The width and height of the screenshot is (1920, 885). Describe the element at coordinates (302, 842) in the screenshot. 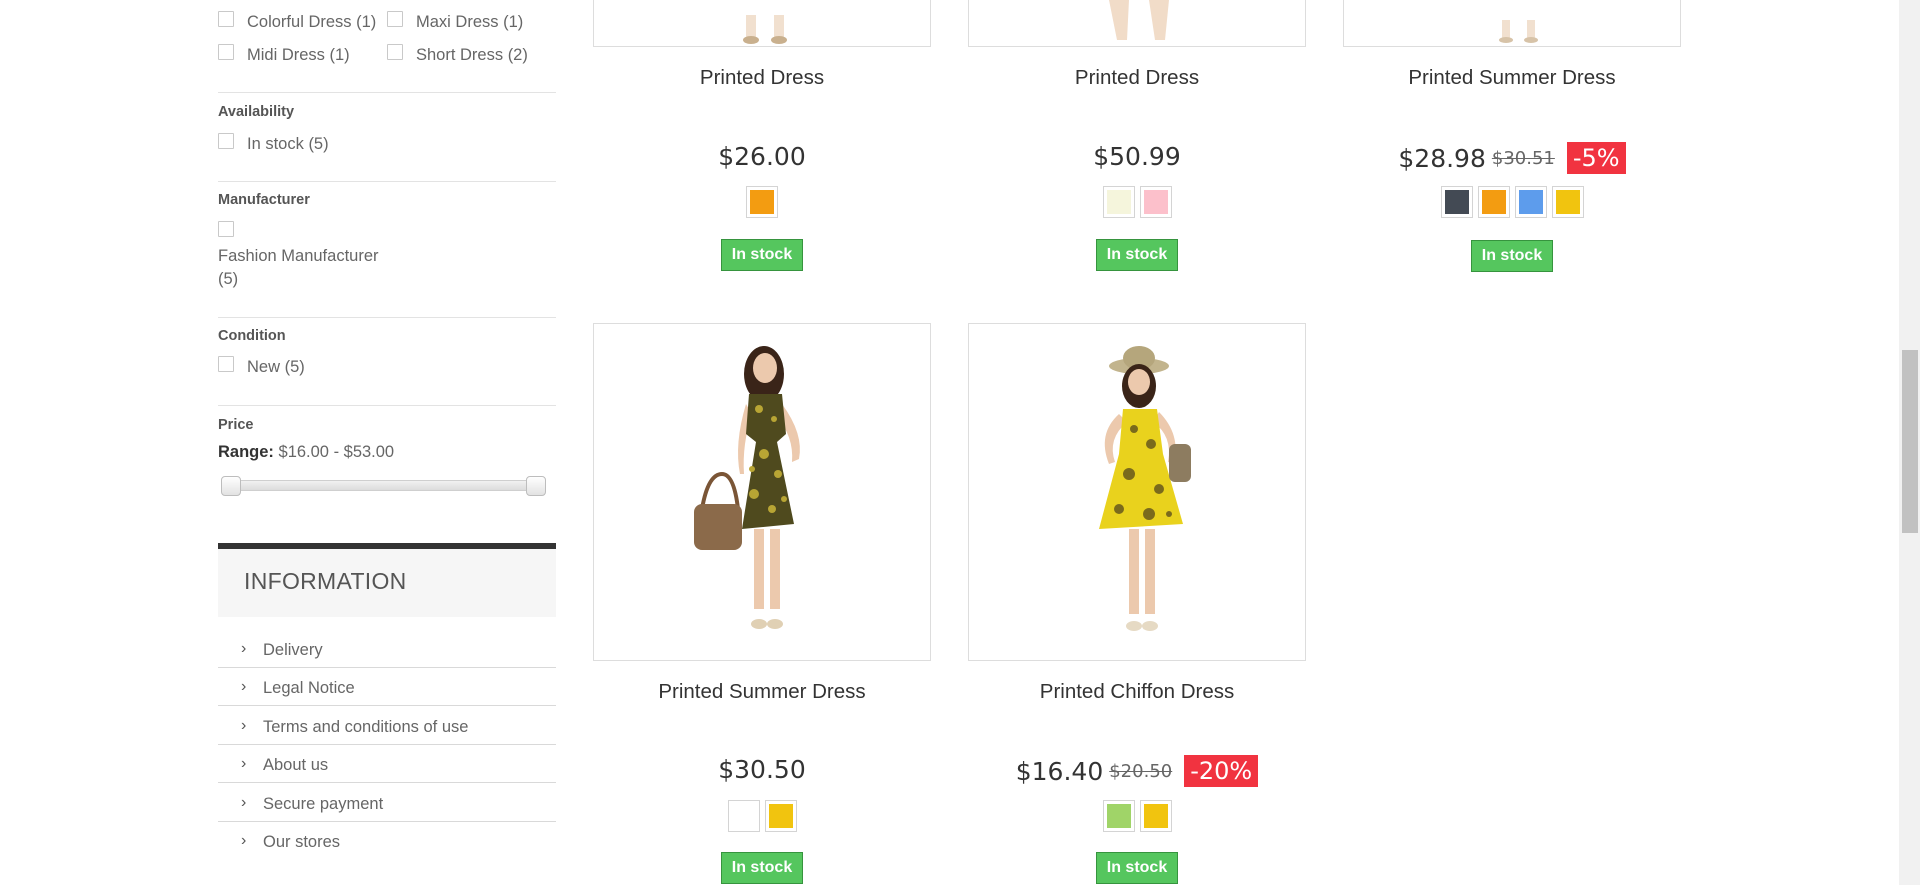

I see `info-link-label: Our stores` at that location.